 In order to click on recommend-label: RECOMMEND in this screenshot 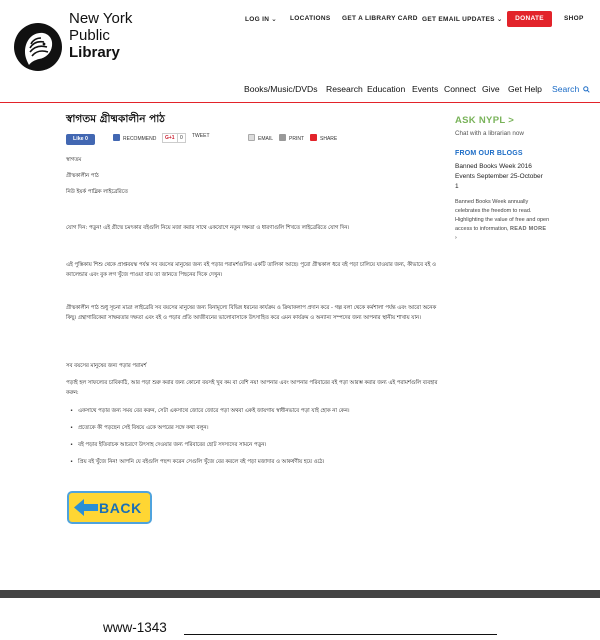, I will do `click(140, 139)`.